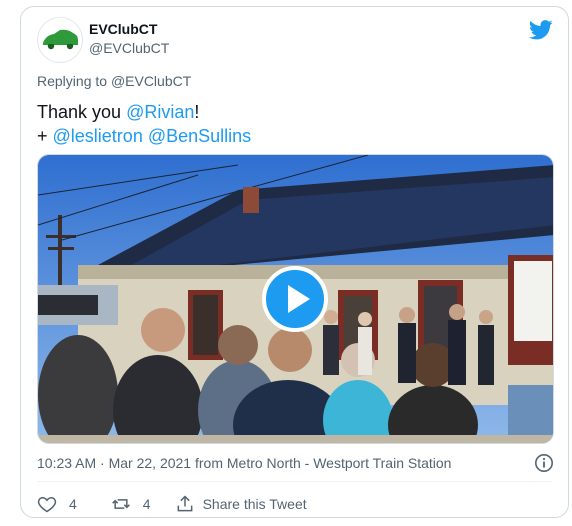 Image resolution: width=572 pixels, height=526 pixels. What do you see at coordinates (98, 136) in the screenshot?
I see `mention-leslietron: @leslietron` at bounding box center [98, 136].